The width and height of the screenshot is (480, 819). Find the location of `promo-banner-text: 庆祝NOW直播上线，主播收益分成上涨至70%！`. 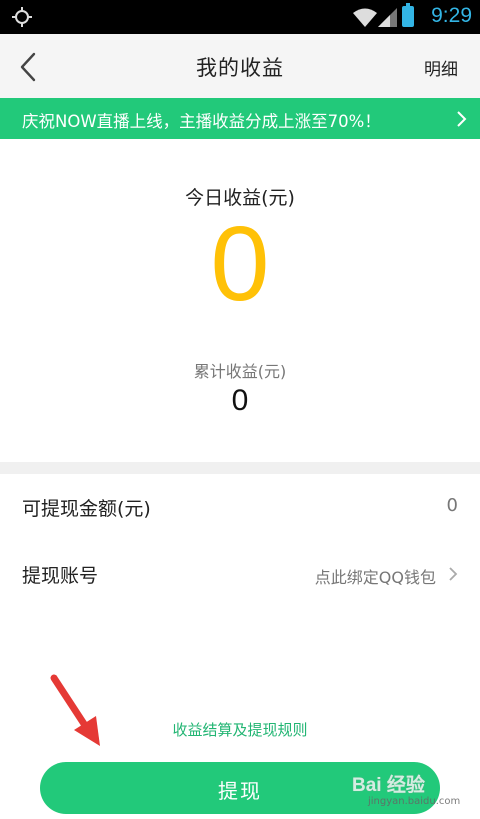

promo-banner-text: 庆祝NOW直播上线，主播收益分成上涨至70%！ is located at coordinates (201, 121).